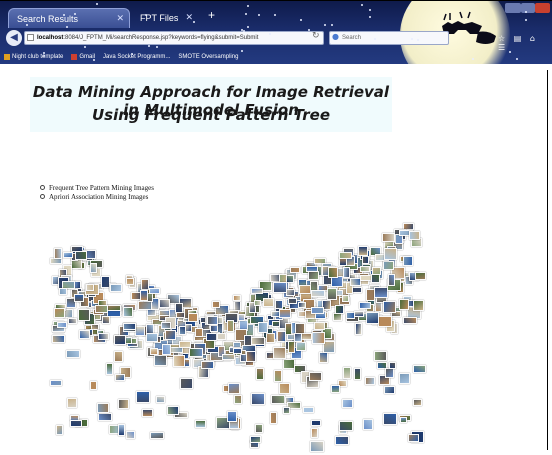  I want to click on search-input: Search, so click(389, 38).